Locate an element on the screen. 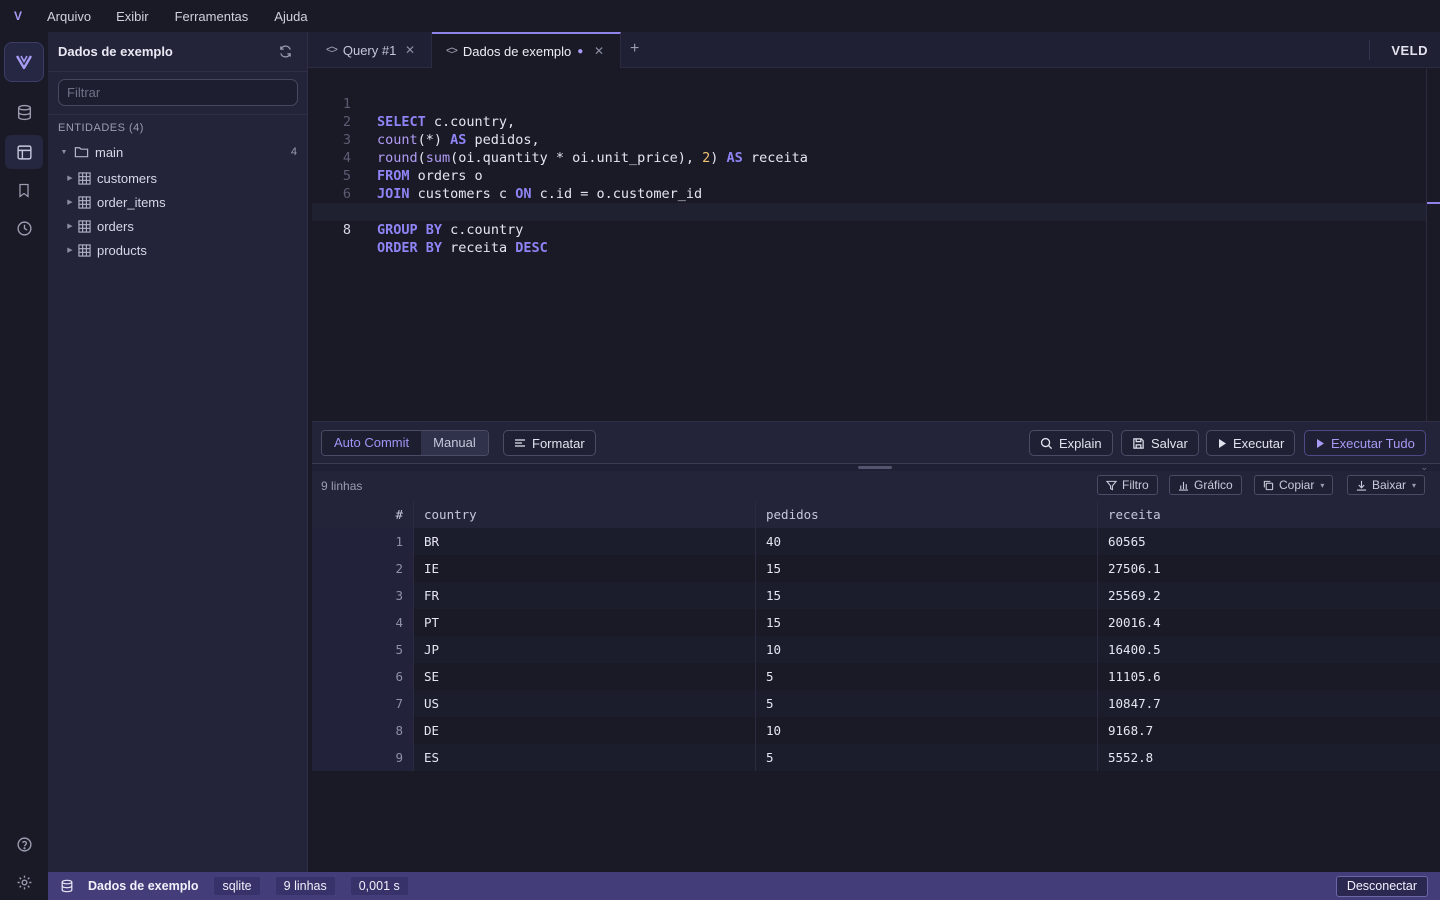 The image size is (1440, 900). tree-schema-main: ▼ main 4 is located at coordinates (177, 152).